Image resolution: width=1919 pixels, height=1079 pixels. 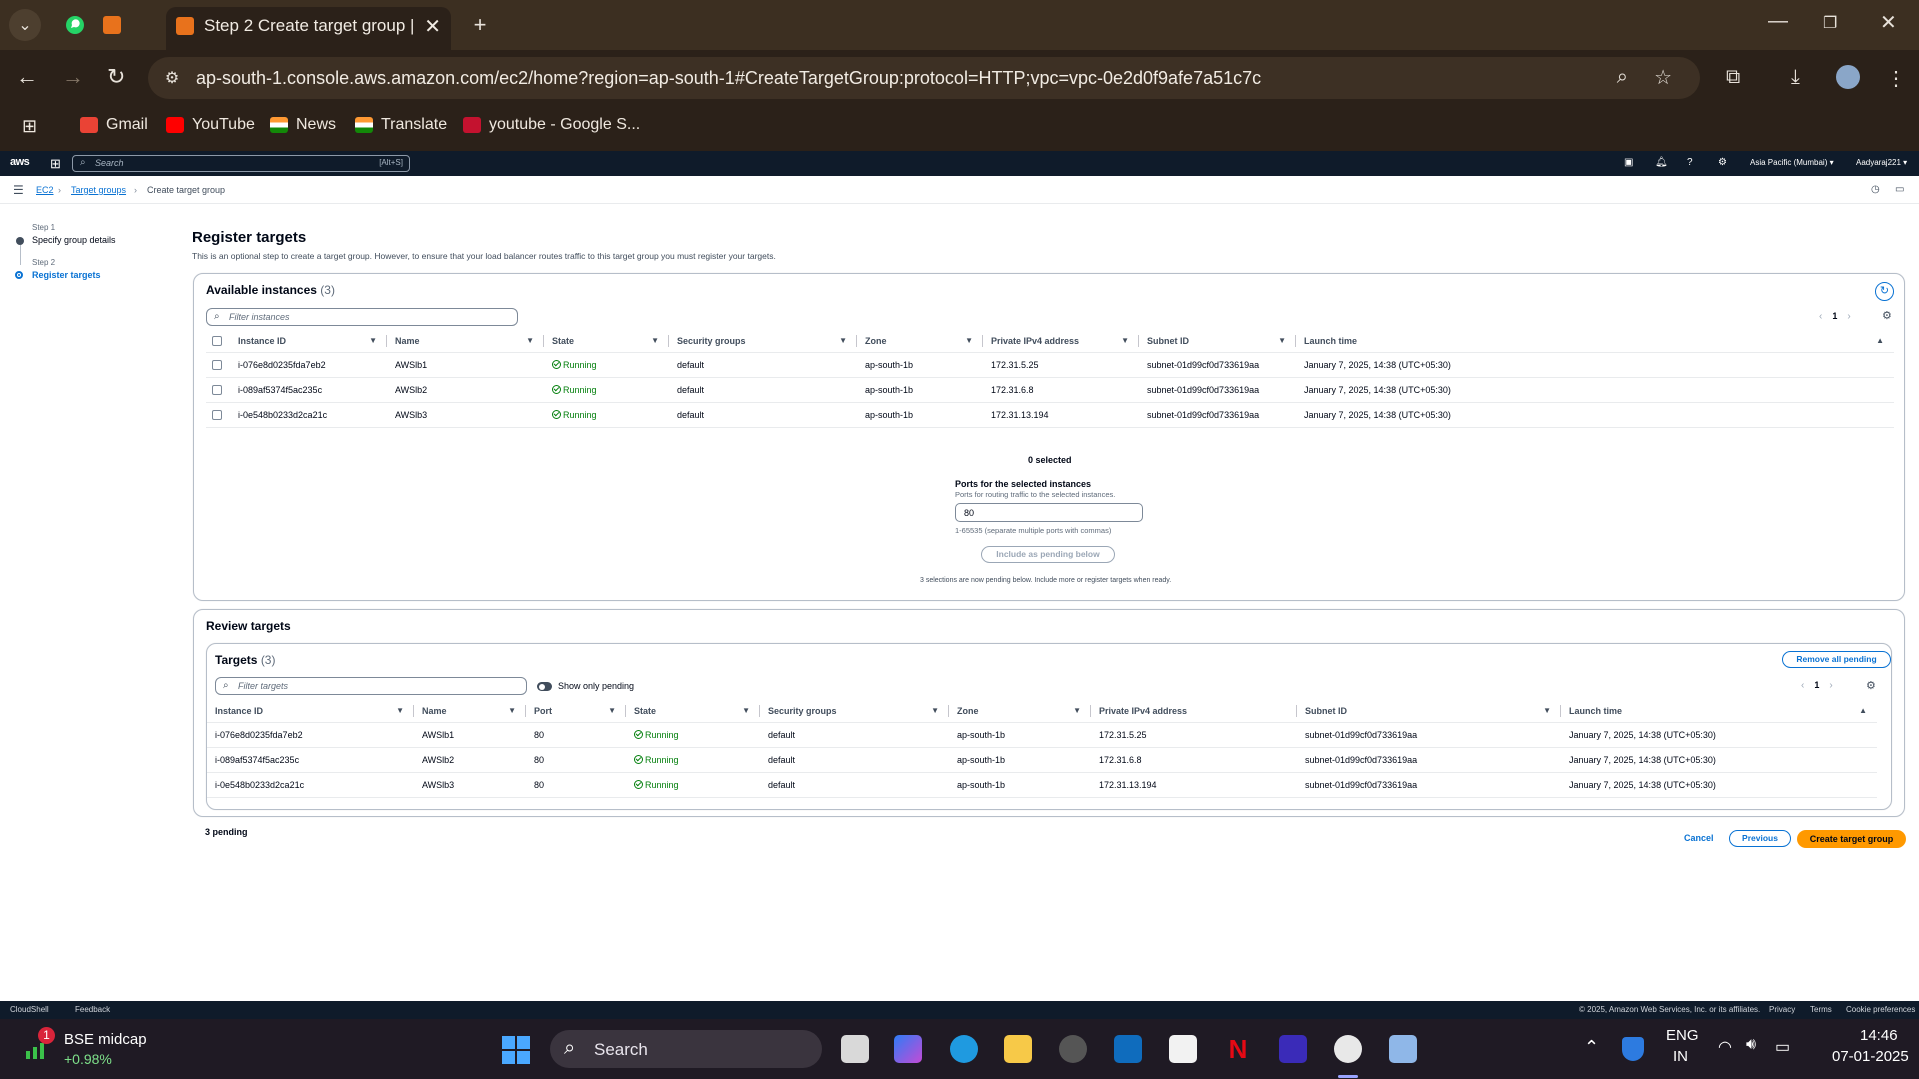 What do you see at coordinates (29, 1009) in the screenshot?
I see `cloudshell-link: CloudShell` at bounding box center [29, 1009].